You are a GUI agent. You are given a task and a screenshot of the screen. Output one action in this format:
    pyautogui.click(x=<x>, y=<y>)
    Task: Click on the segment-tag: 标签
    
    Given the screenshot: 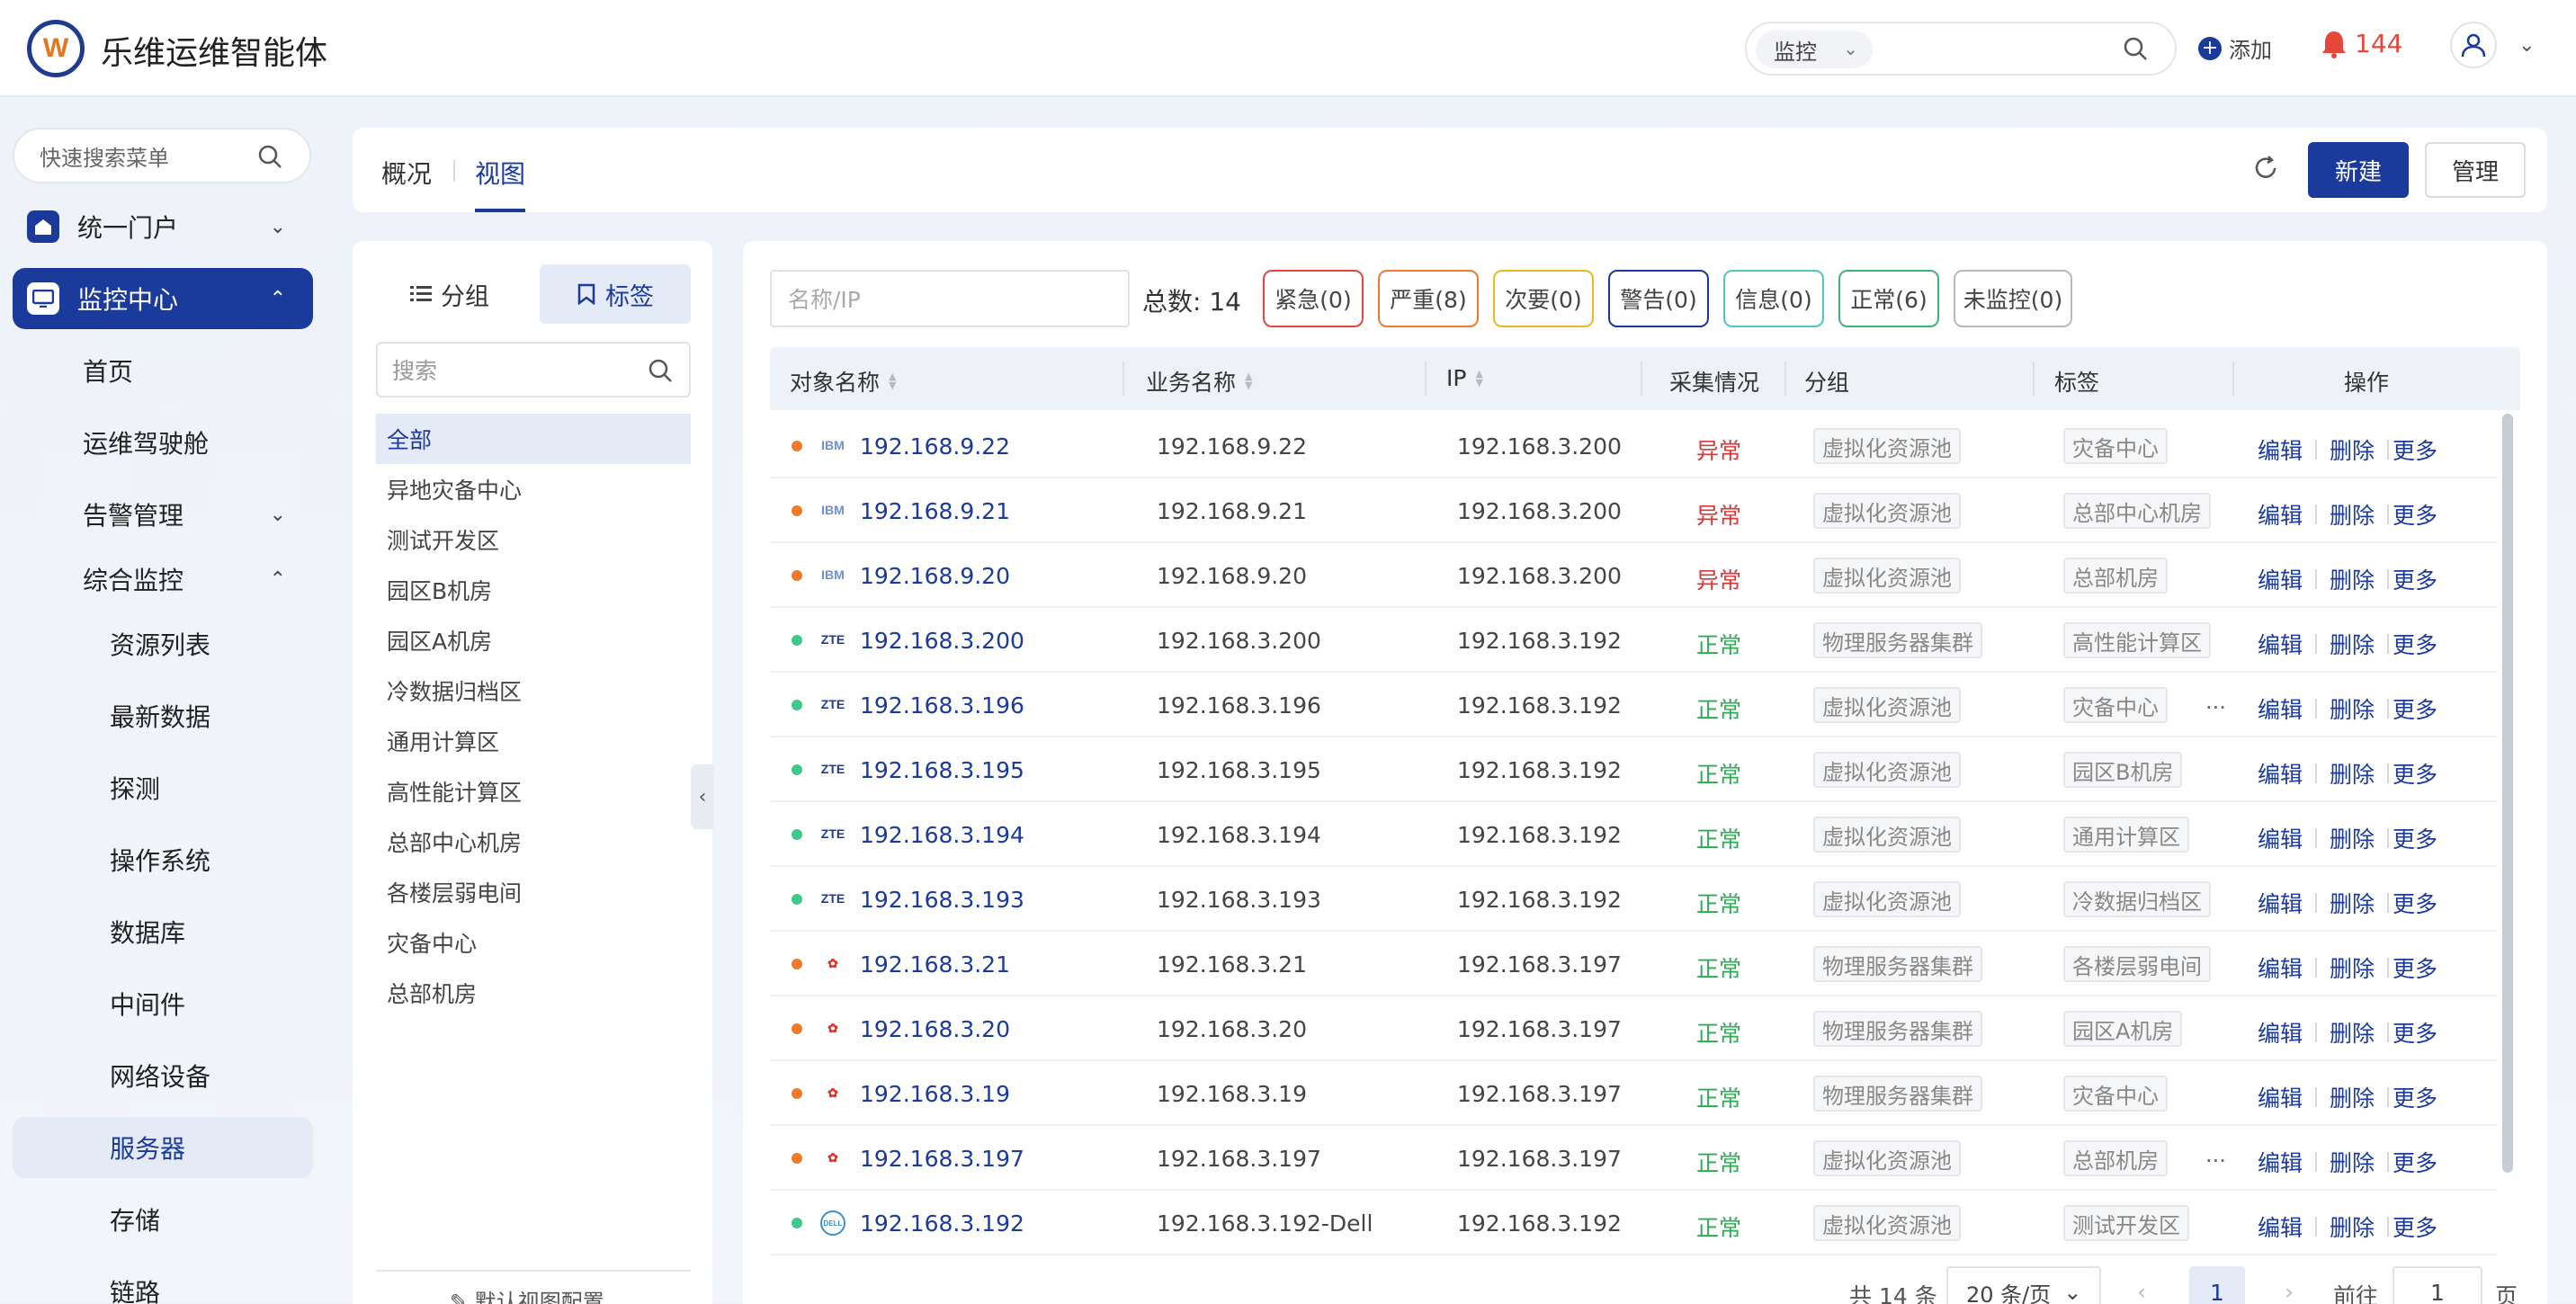 What is the action you would take?
    pyautogui.click(x=615, y=294)
    